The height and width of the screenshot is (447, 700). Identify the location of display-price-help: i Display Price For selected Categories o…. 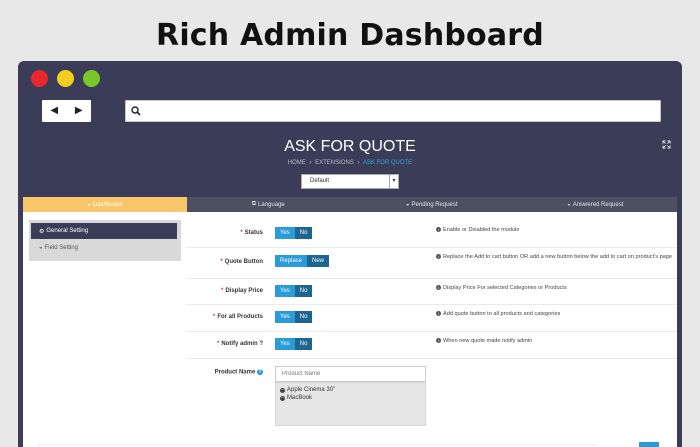
(556, 288).